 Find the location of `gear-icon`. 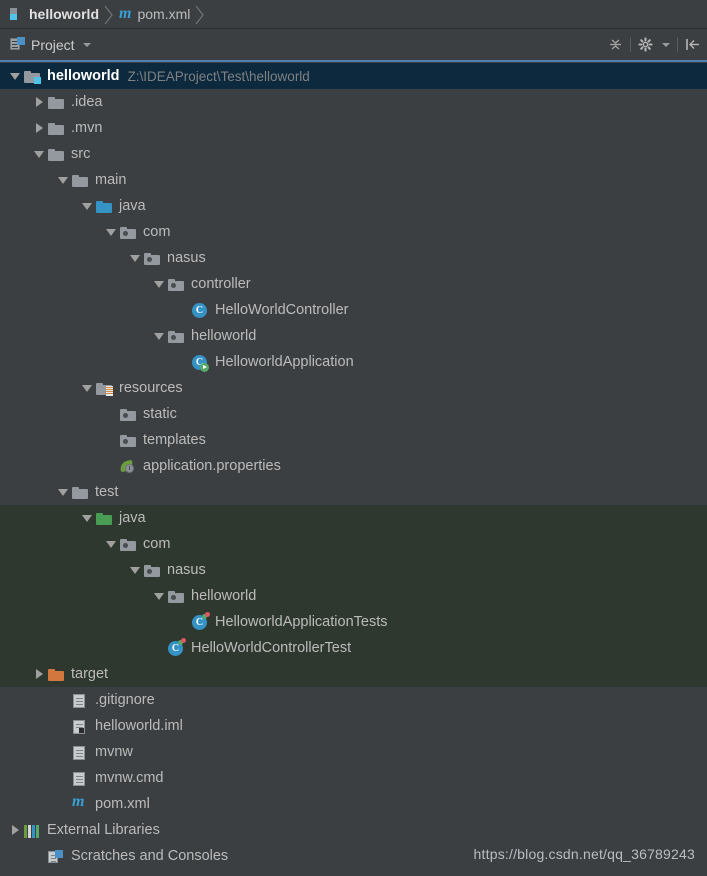

gear-icon is located at coordinates (645, 44).